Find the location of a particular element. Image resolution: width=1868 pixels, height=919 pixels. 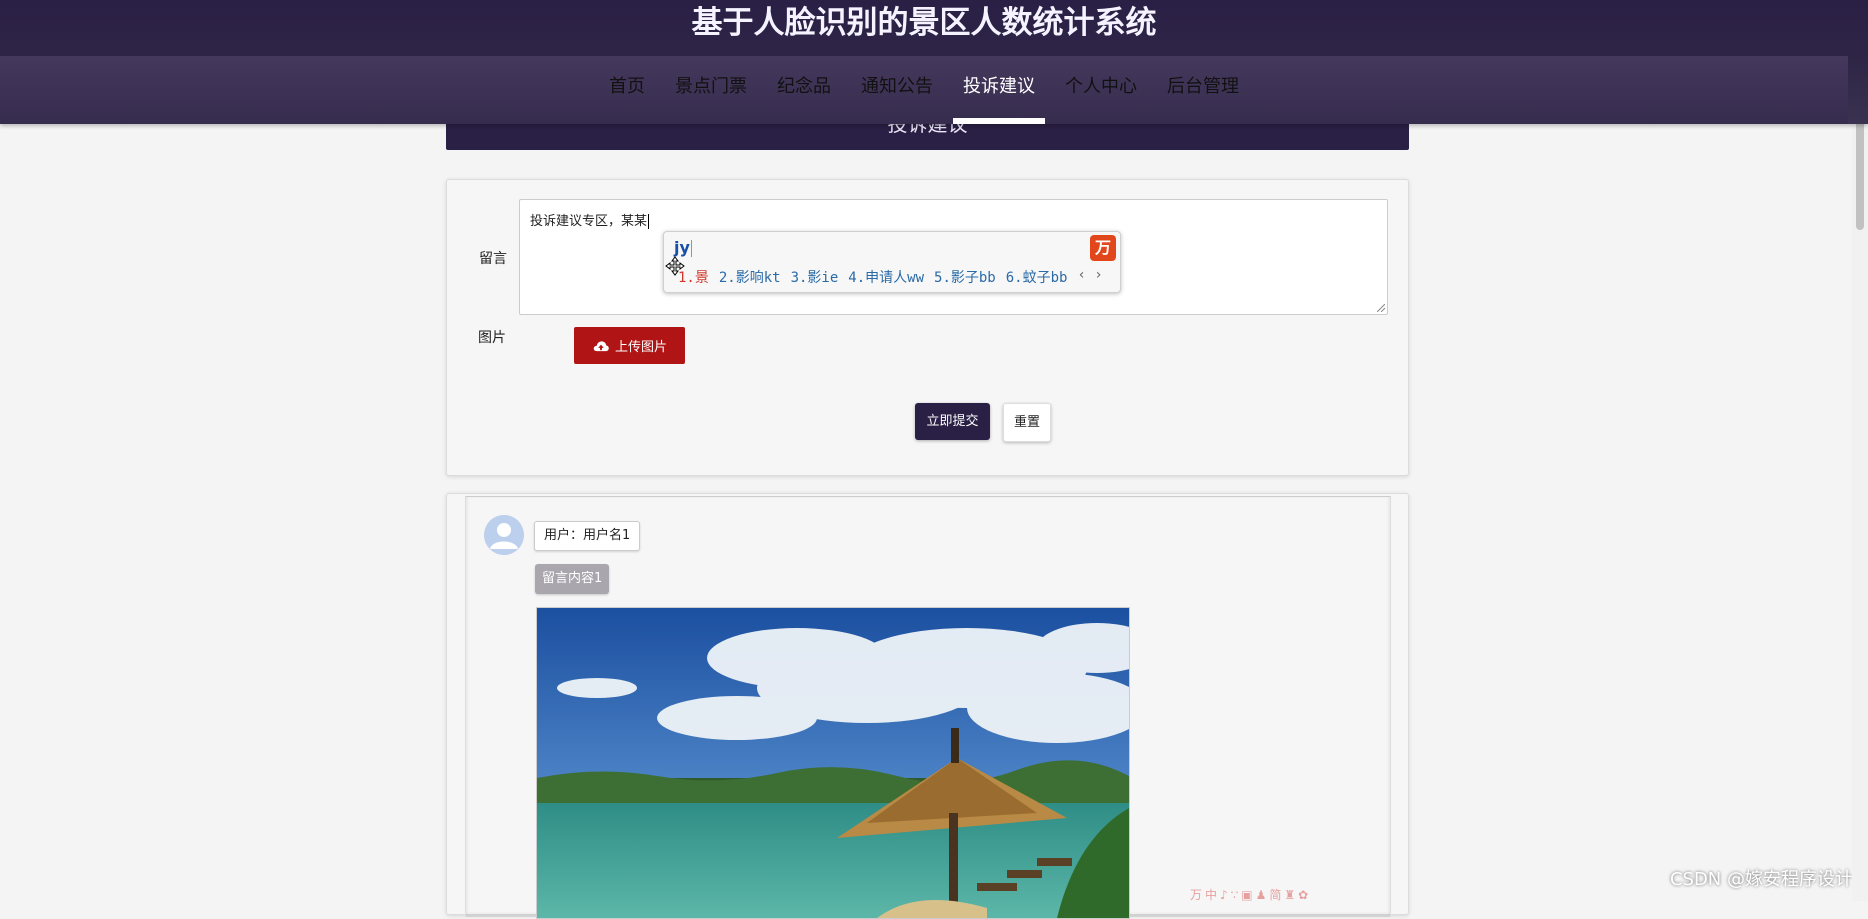

ime-input: jy is located at coordinates (683, 247).